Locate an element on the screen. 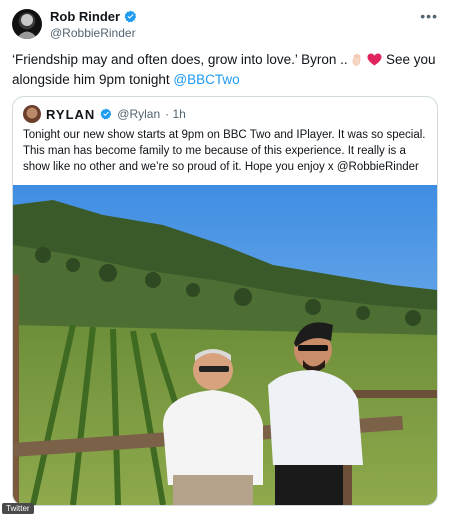 The width and height of the screenshot is (450, 515). author-info: Rob Rinder @RobbieRinder is located at coordinates (93, 24).